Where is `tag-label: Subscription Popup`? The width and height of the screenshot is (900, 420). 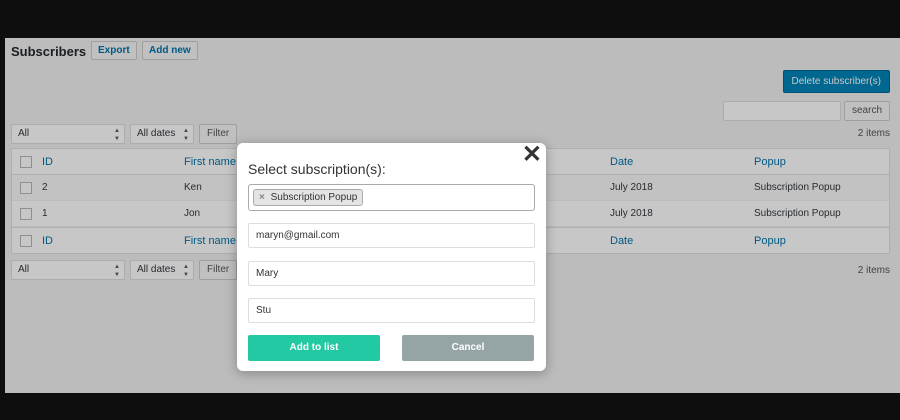 tag-label: Subscription Popup is located at coordinates (314, 197).